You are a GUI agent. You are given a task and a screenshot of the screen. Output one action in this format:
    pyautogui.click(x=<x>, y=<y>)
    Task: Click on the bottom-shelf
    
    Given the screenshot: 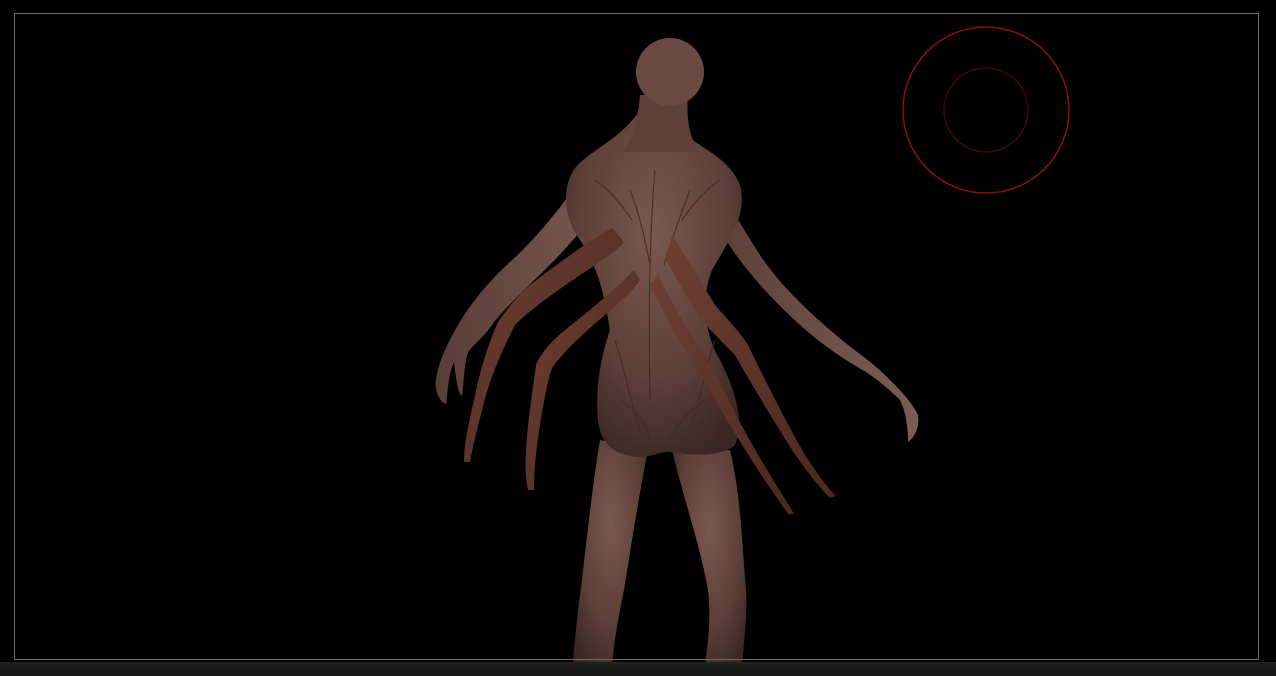 What is the action you would take?
    pyautogui.click(x=638, y=669)
    